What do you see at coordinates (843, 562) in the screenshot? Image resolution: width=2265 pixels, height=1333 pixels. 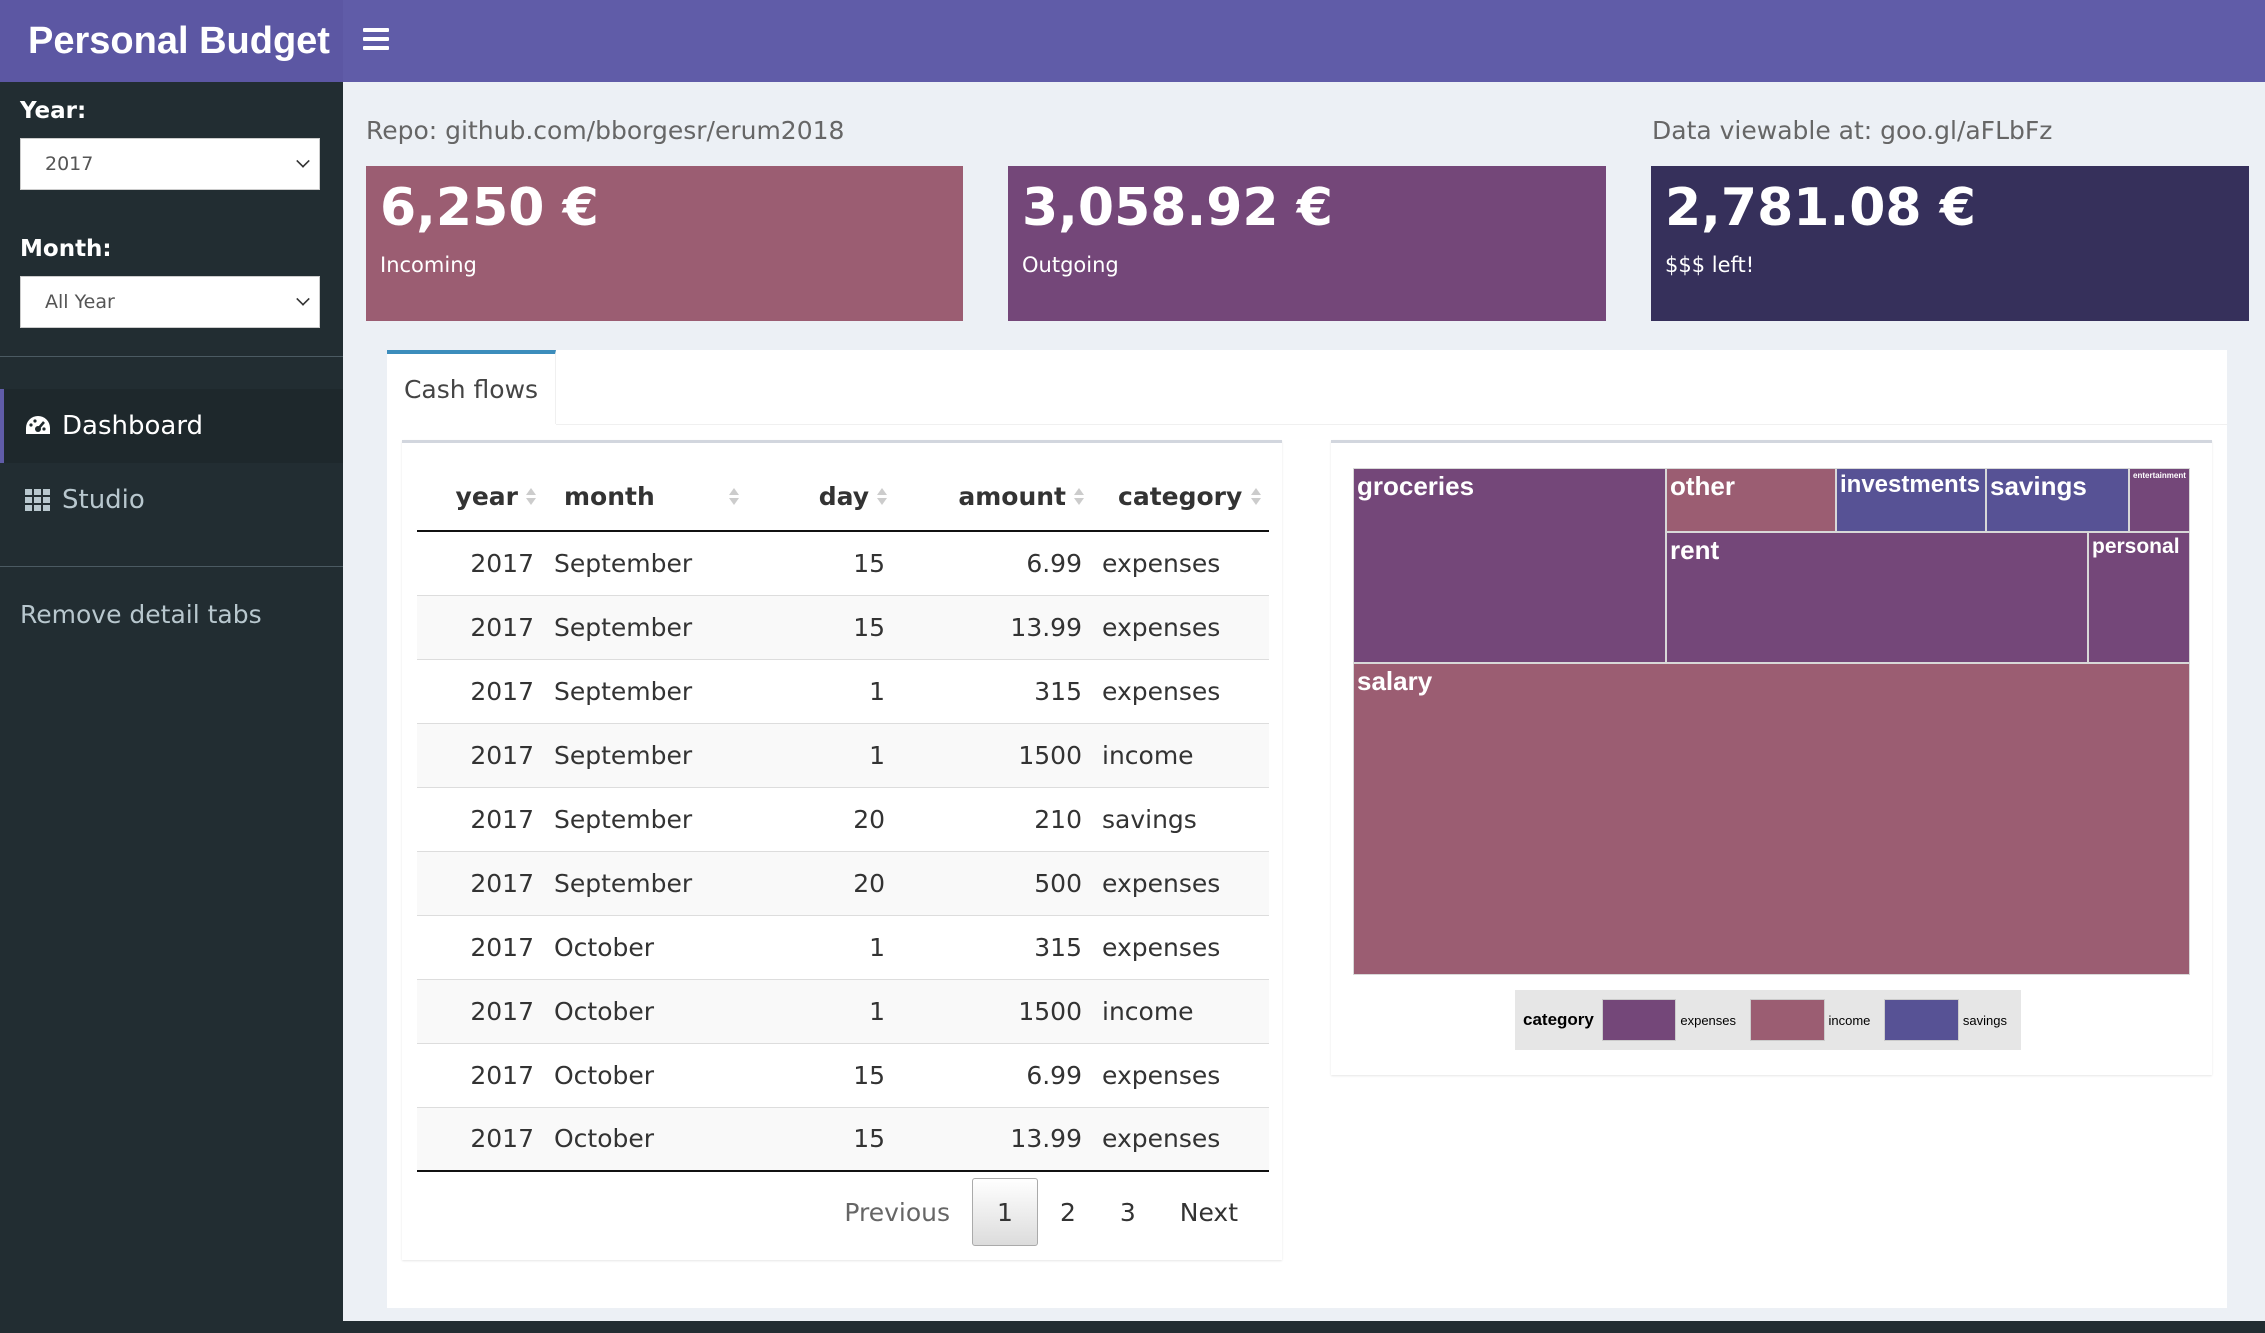 I see `table-row: 2017 September 15 6.99 expenses` at bounding box center [843, 562].